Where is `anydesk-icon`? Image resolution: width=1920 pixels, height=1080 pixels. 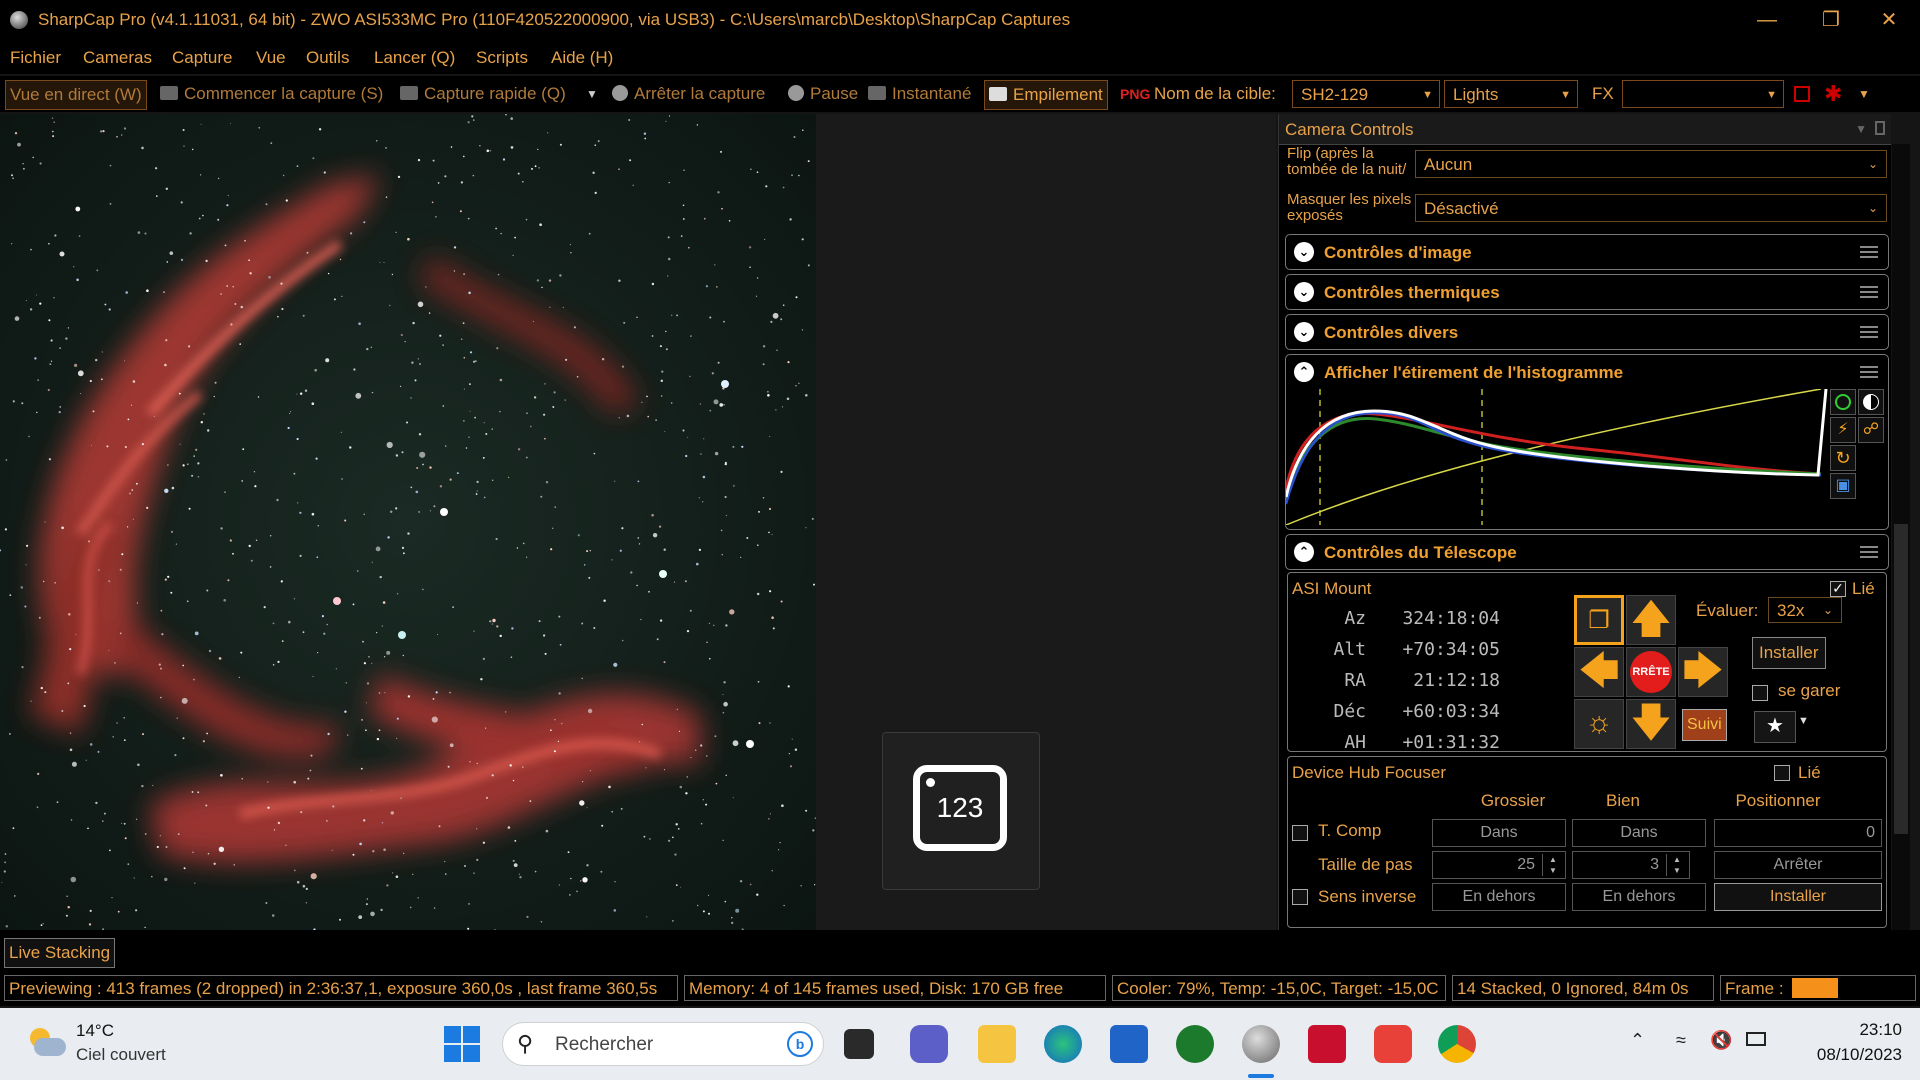
anydesk-icon is located at coordinates (1393, 1044).